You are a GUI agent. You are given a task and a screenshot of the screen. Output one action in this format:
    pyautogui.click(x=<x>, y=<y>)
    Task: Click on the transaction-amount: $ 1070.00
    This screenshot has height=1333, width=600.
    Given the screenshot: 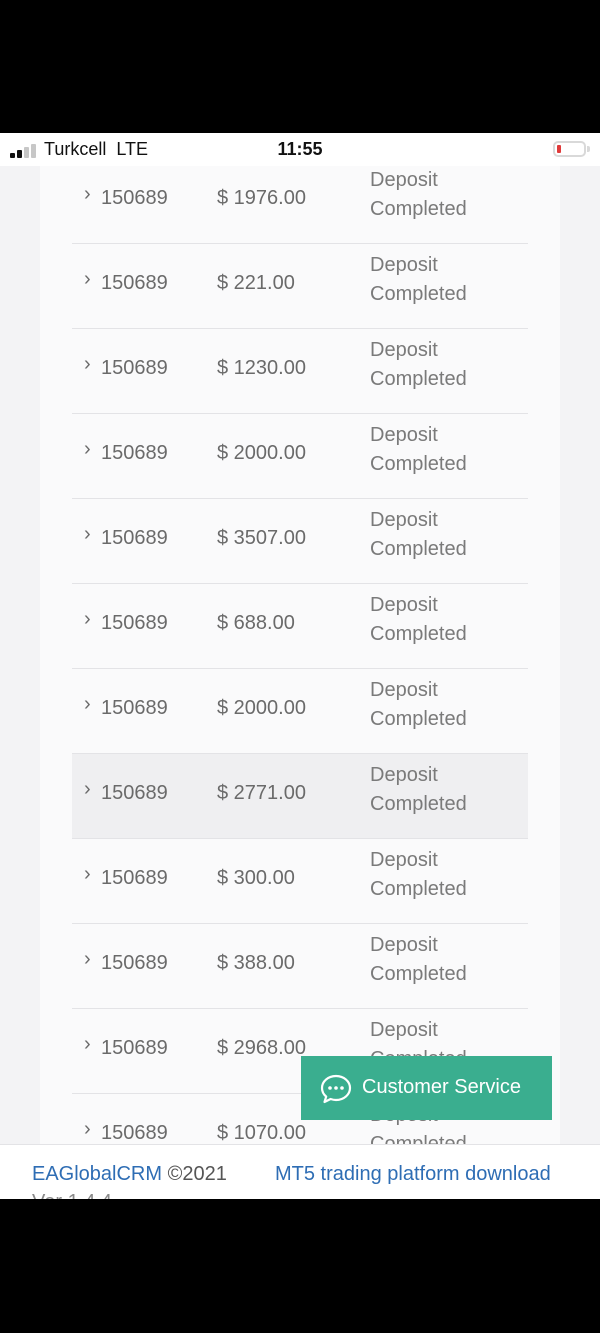 What is the action you would take?
    pyautogui.click(x=261, y=1133)
    